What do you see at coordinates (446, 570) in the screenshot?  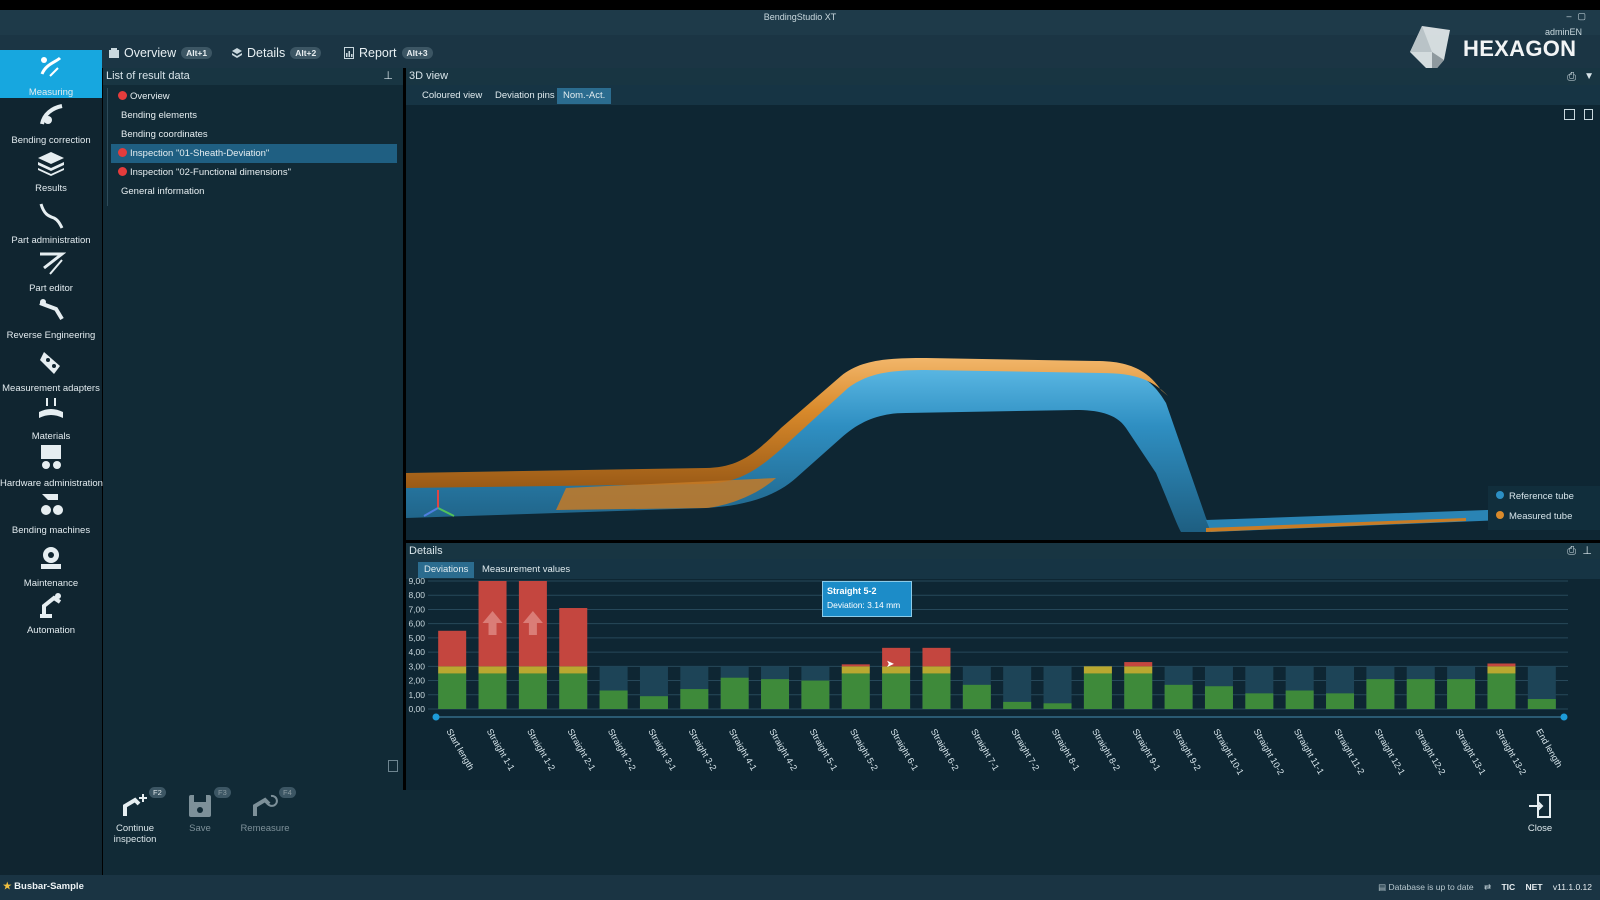 I see `tab-deviations: Deviations` at bounding box center [446, 570].